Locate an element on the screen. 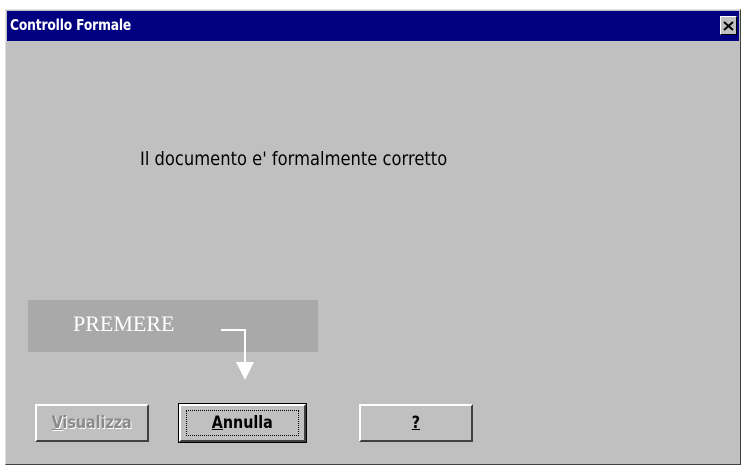  visualizza-mnemonic: V is located at coordinates (57, 423).